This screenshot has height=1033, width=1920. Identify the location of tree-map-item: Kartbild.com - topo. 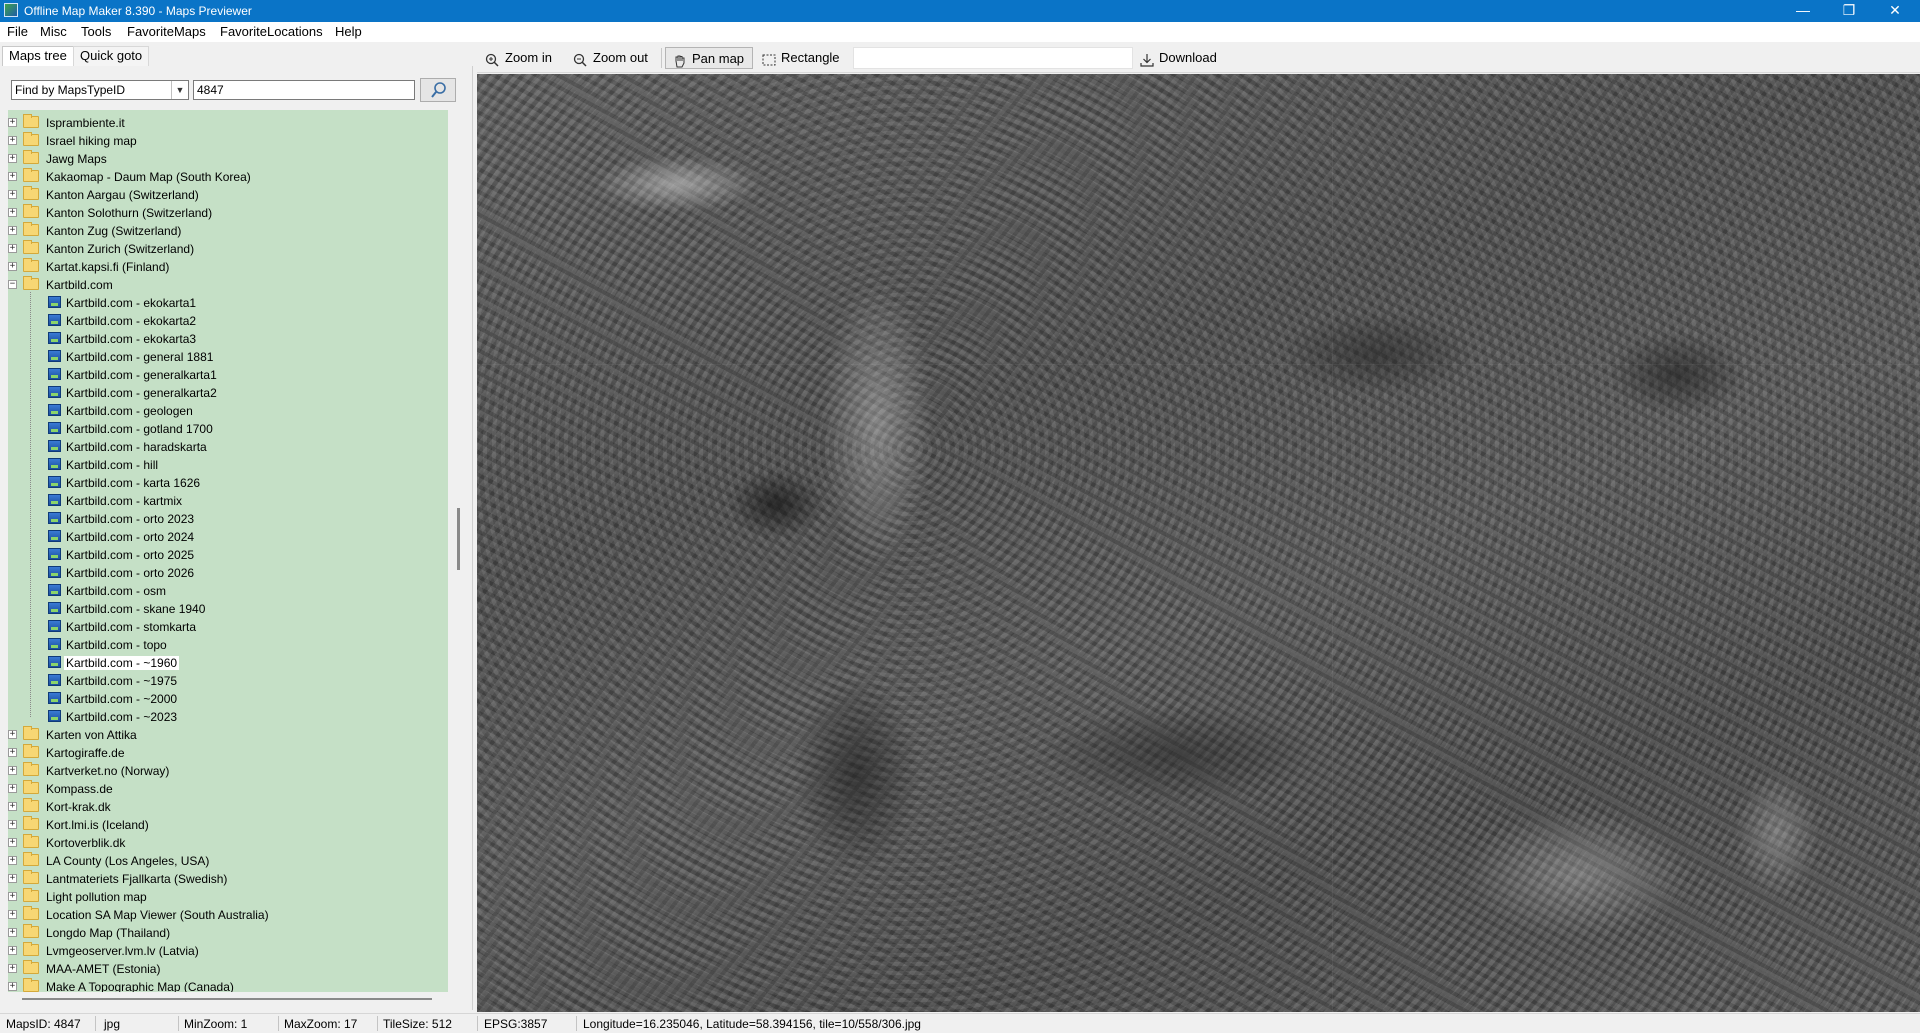
(228, 645).